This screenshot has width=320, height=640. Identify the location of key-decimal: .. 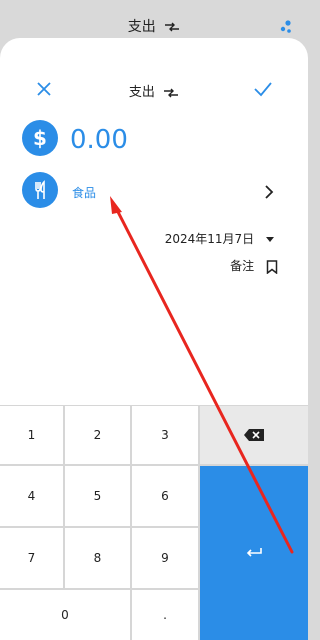
(165, 615).